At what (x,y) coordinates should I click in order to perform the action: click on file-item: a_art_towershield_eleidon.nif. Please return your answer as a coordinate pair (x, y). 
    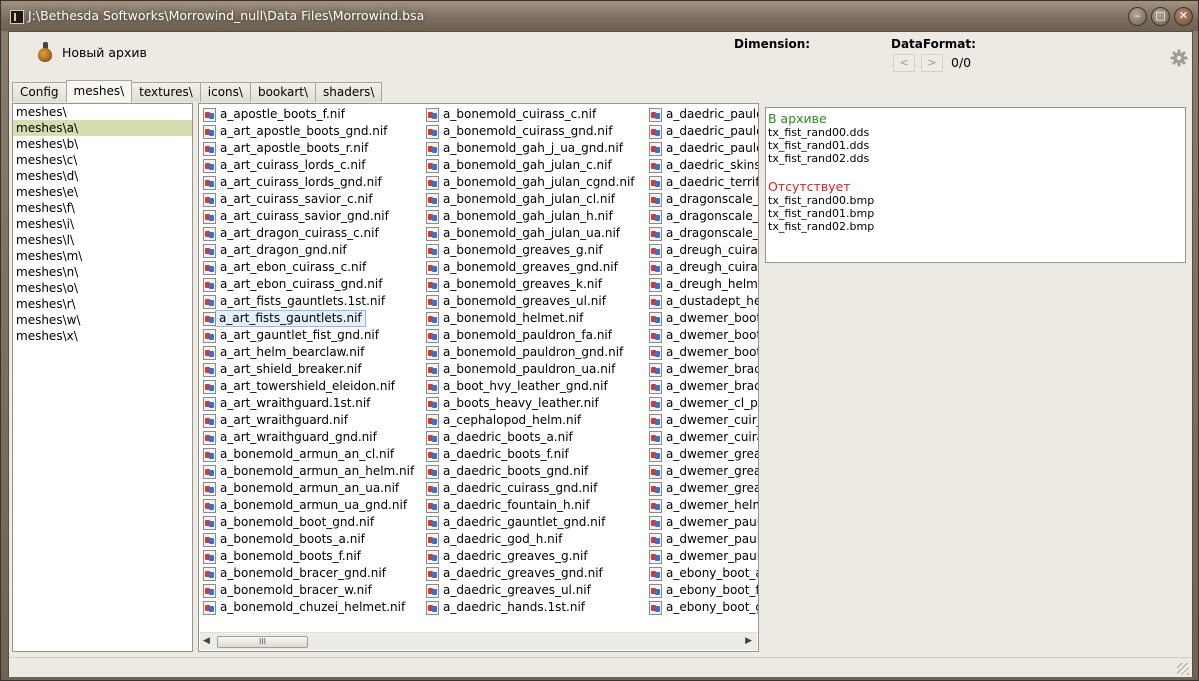
    Looking at the image, I should click on (309, 386).